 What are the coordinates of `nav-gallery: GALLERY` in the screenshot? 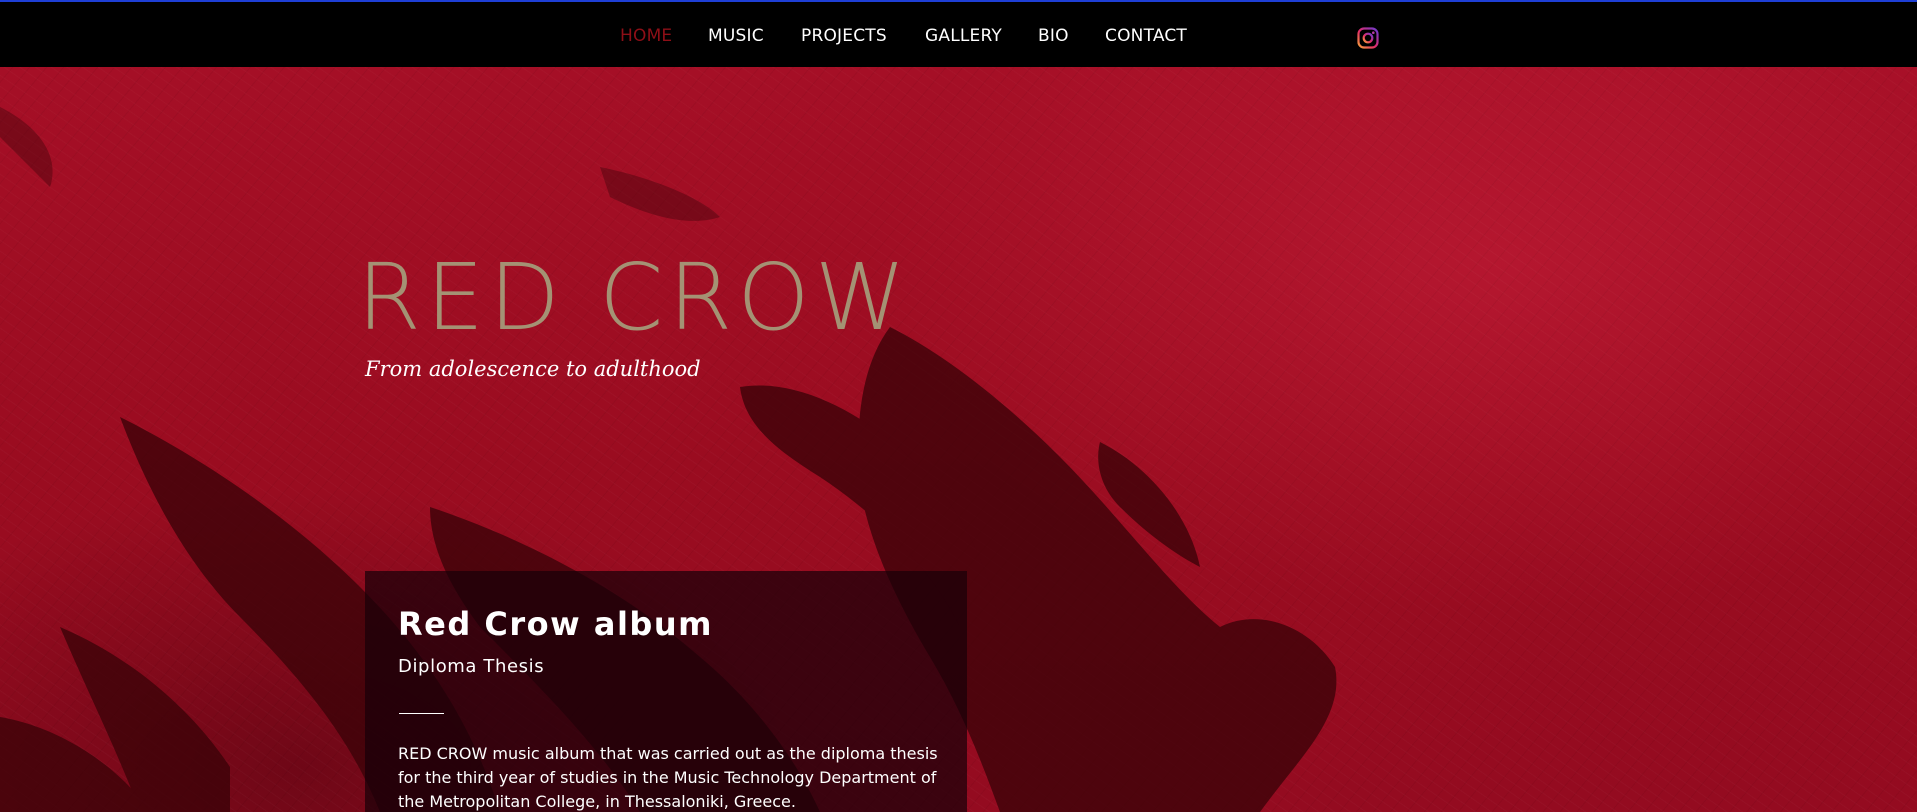 It's located at (963, 36).